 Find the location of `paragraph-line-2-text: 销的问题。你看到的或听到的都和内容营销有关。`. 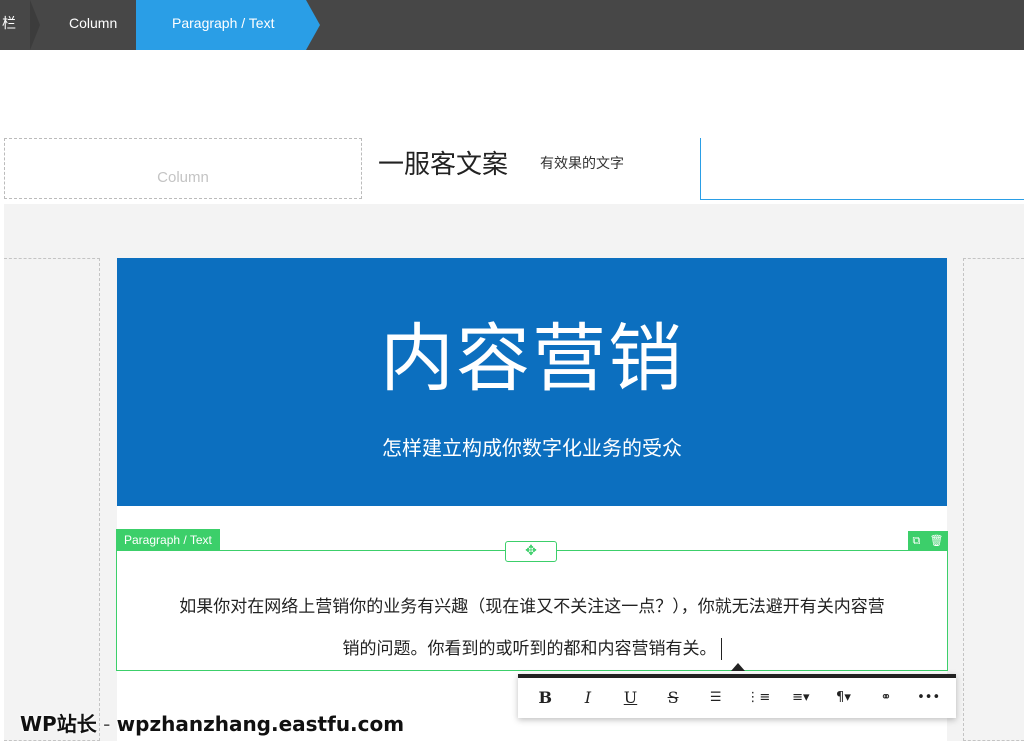

paragraph-line-2-text: 销的问题。你看到的或听到的都和内容营销有关。 is located at coordinates (529, 649).